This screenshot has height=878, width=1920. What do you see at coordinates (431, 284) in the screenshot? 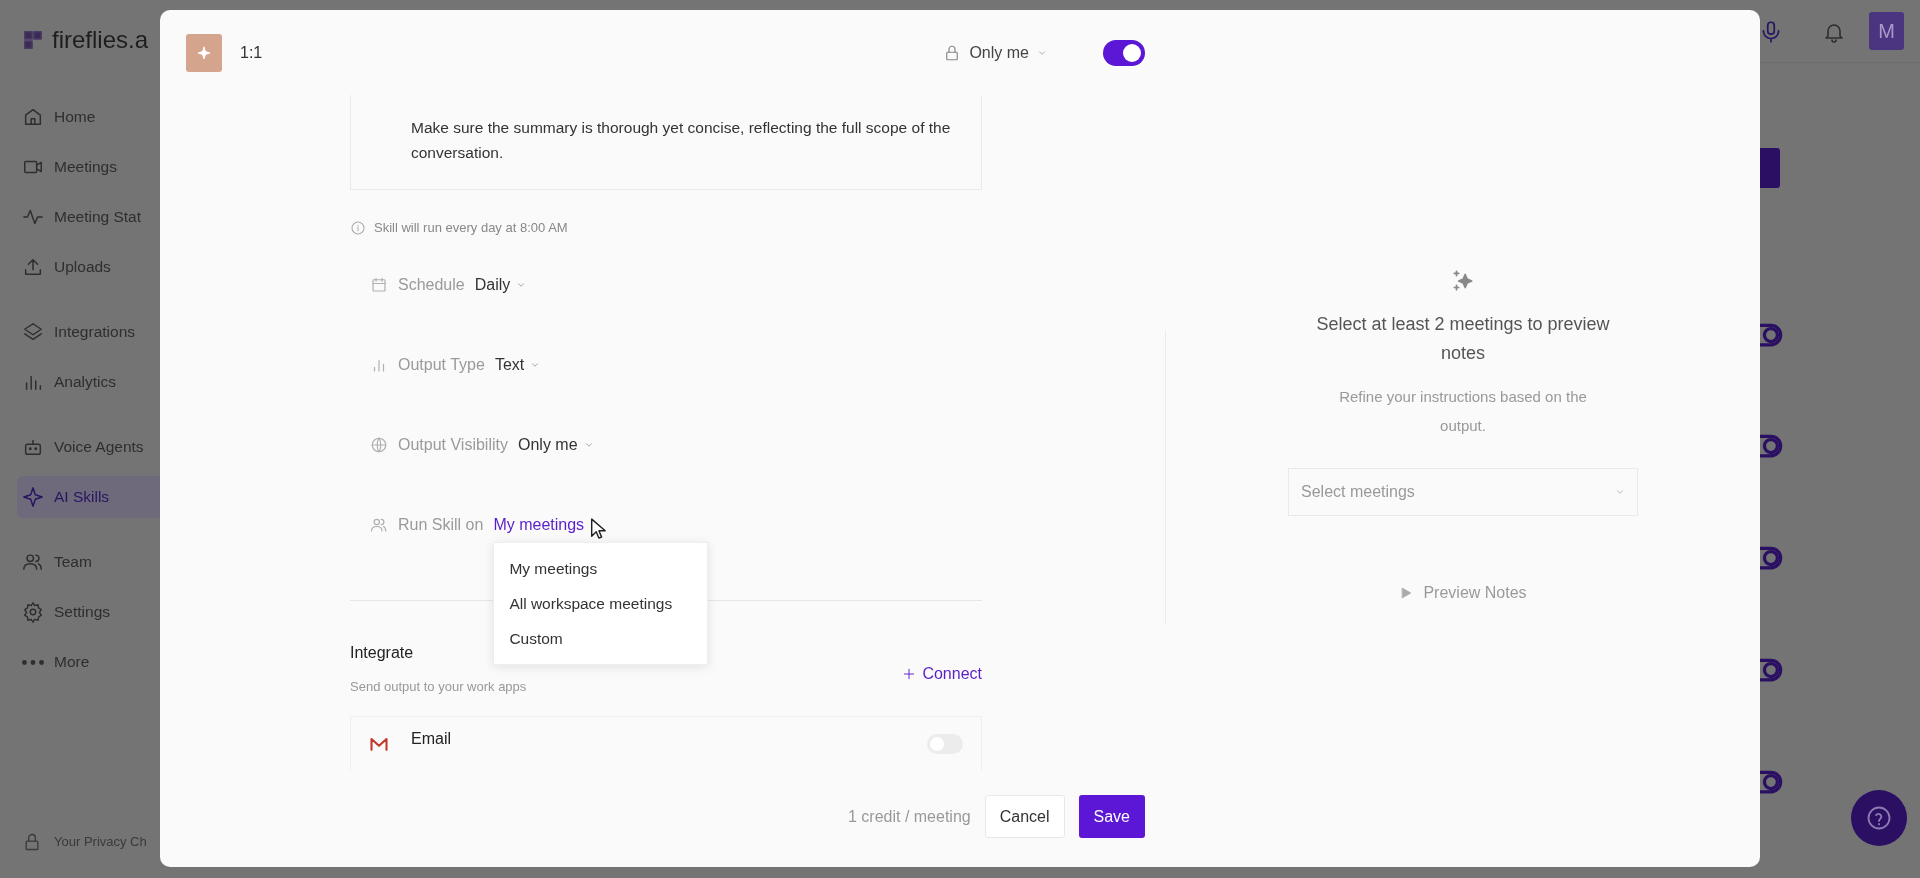
I see `setting-label: Schedule` at bounding box center [431, 284].